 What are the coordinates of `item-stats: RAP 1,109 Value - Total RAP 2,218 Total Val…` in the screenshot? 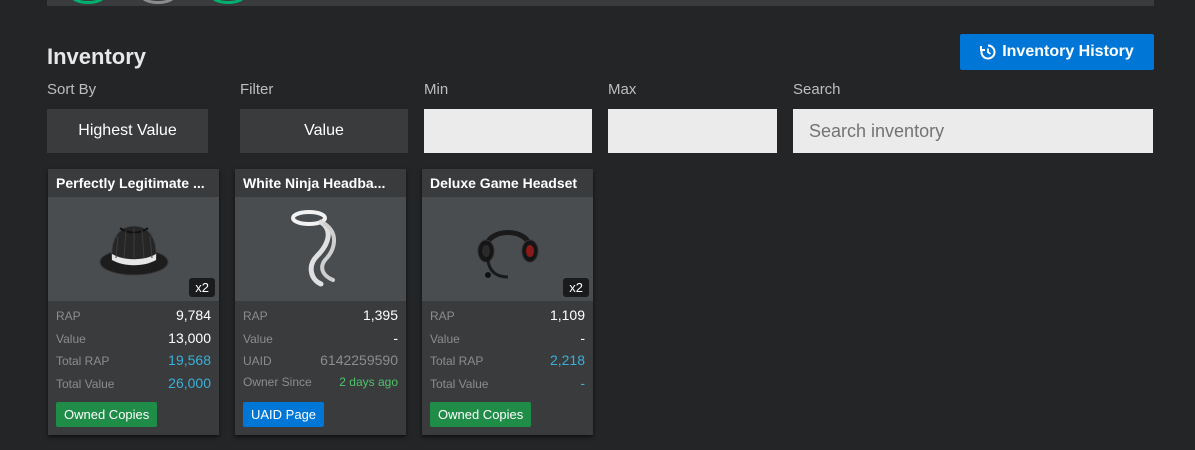 It's located at (507, 349).